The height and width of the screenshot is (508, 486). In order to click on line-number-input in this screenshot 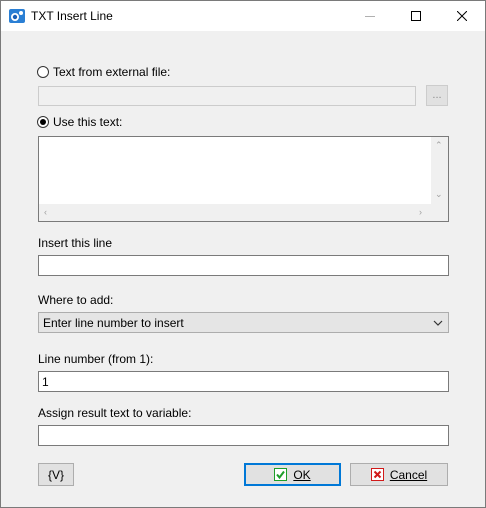, I will do `click(243, 381)`.